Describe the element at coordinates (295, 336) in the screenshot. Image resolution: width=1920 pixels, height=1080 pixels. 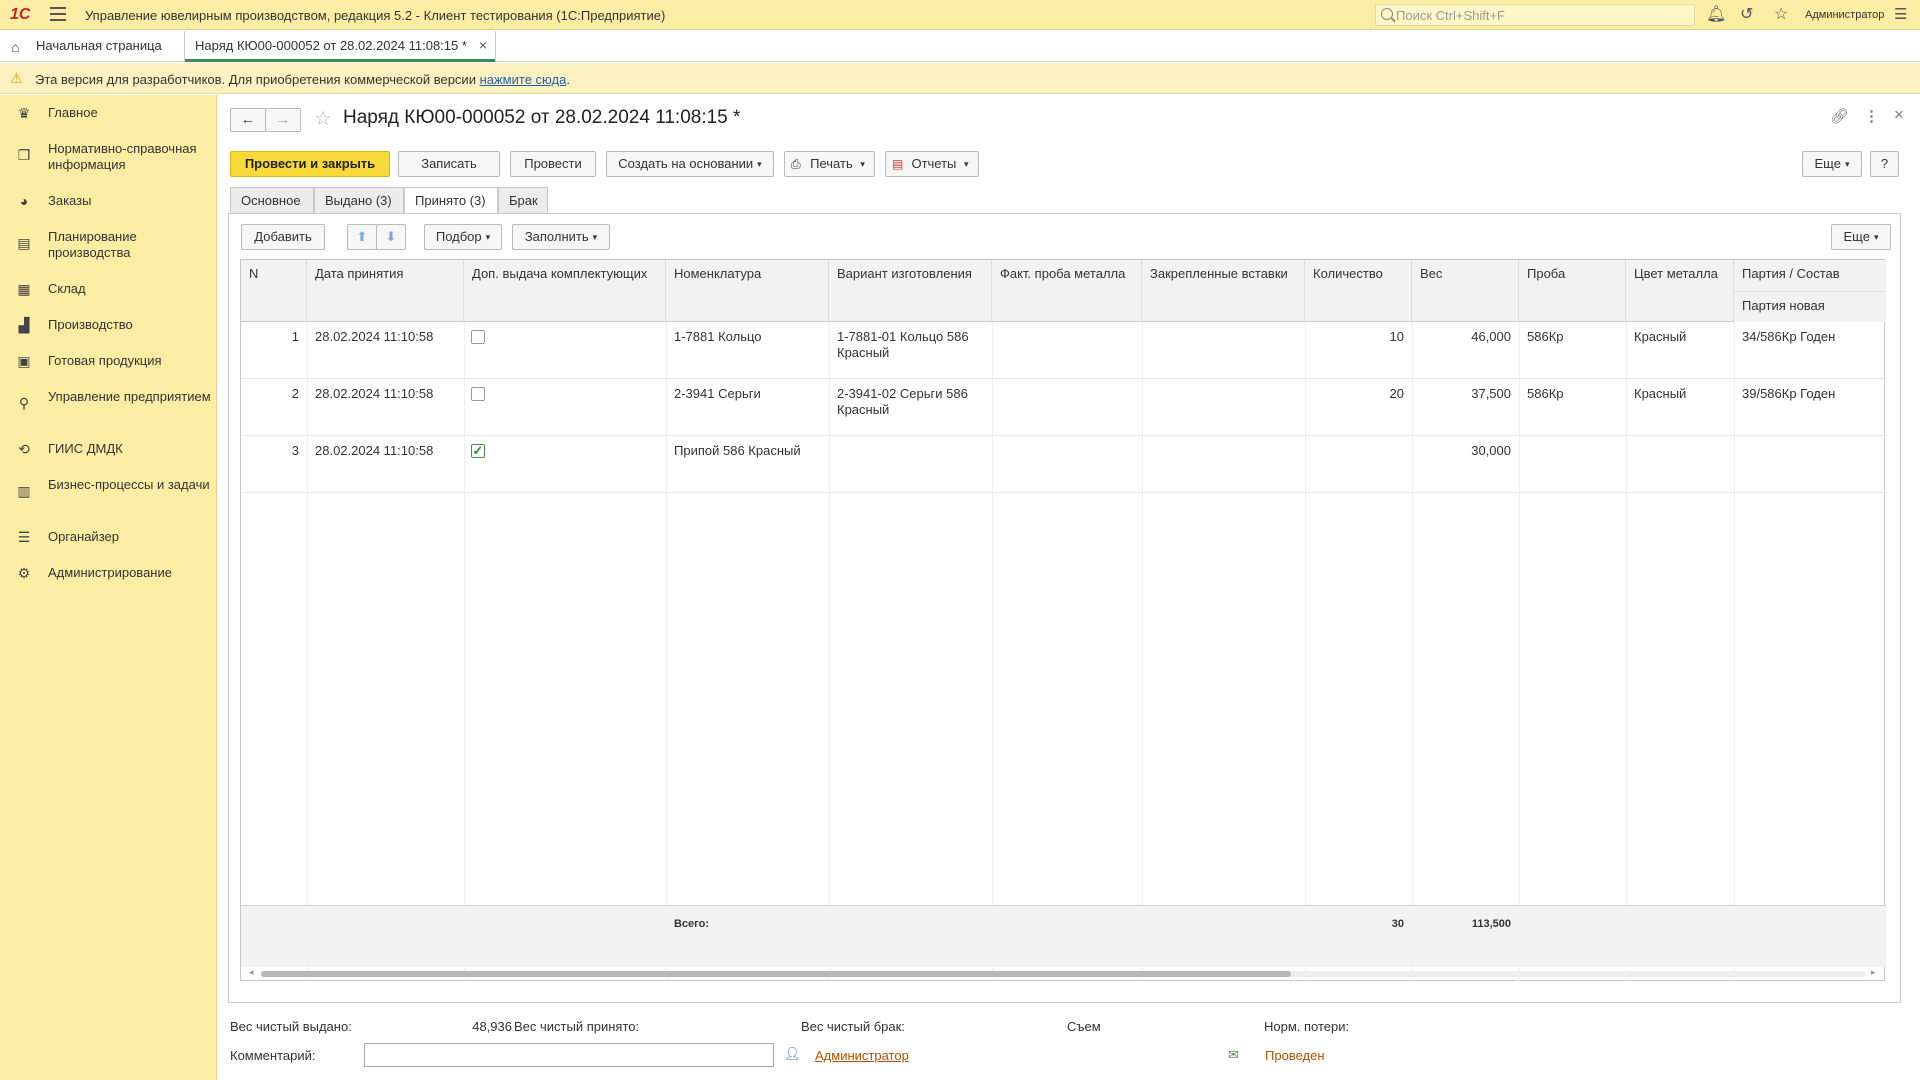
I see `cell-n: 1` at that location.